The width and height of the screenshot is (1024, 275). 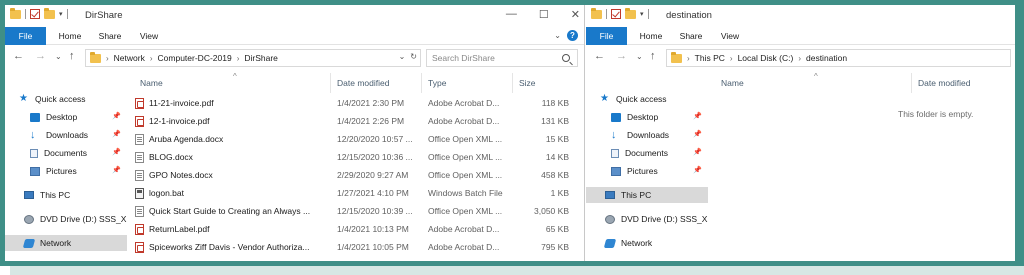 What do you see at coordinates (615, 153) in the screenshot?
I see `documents-icon` at bounding box center [615, 153].